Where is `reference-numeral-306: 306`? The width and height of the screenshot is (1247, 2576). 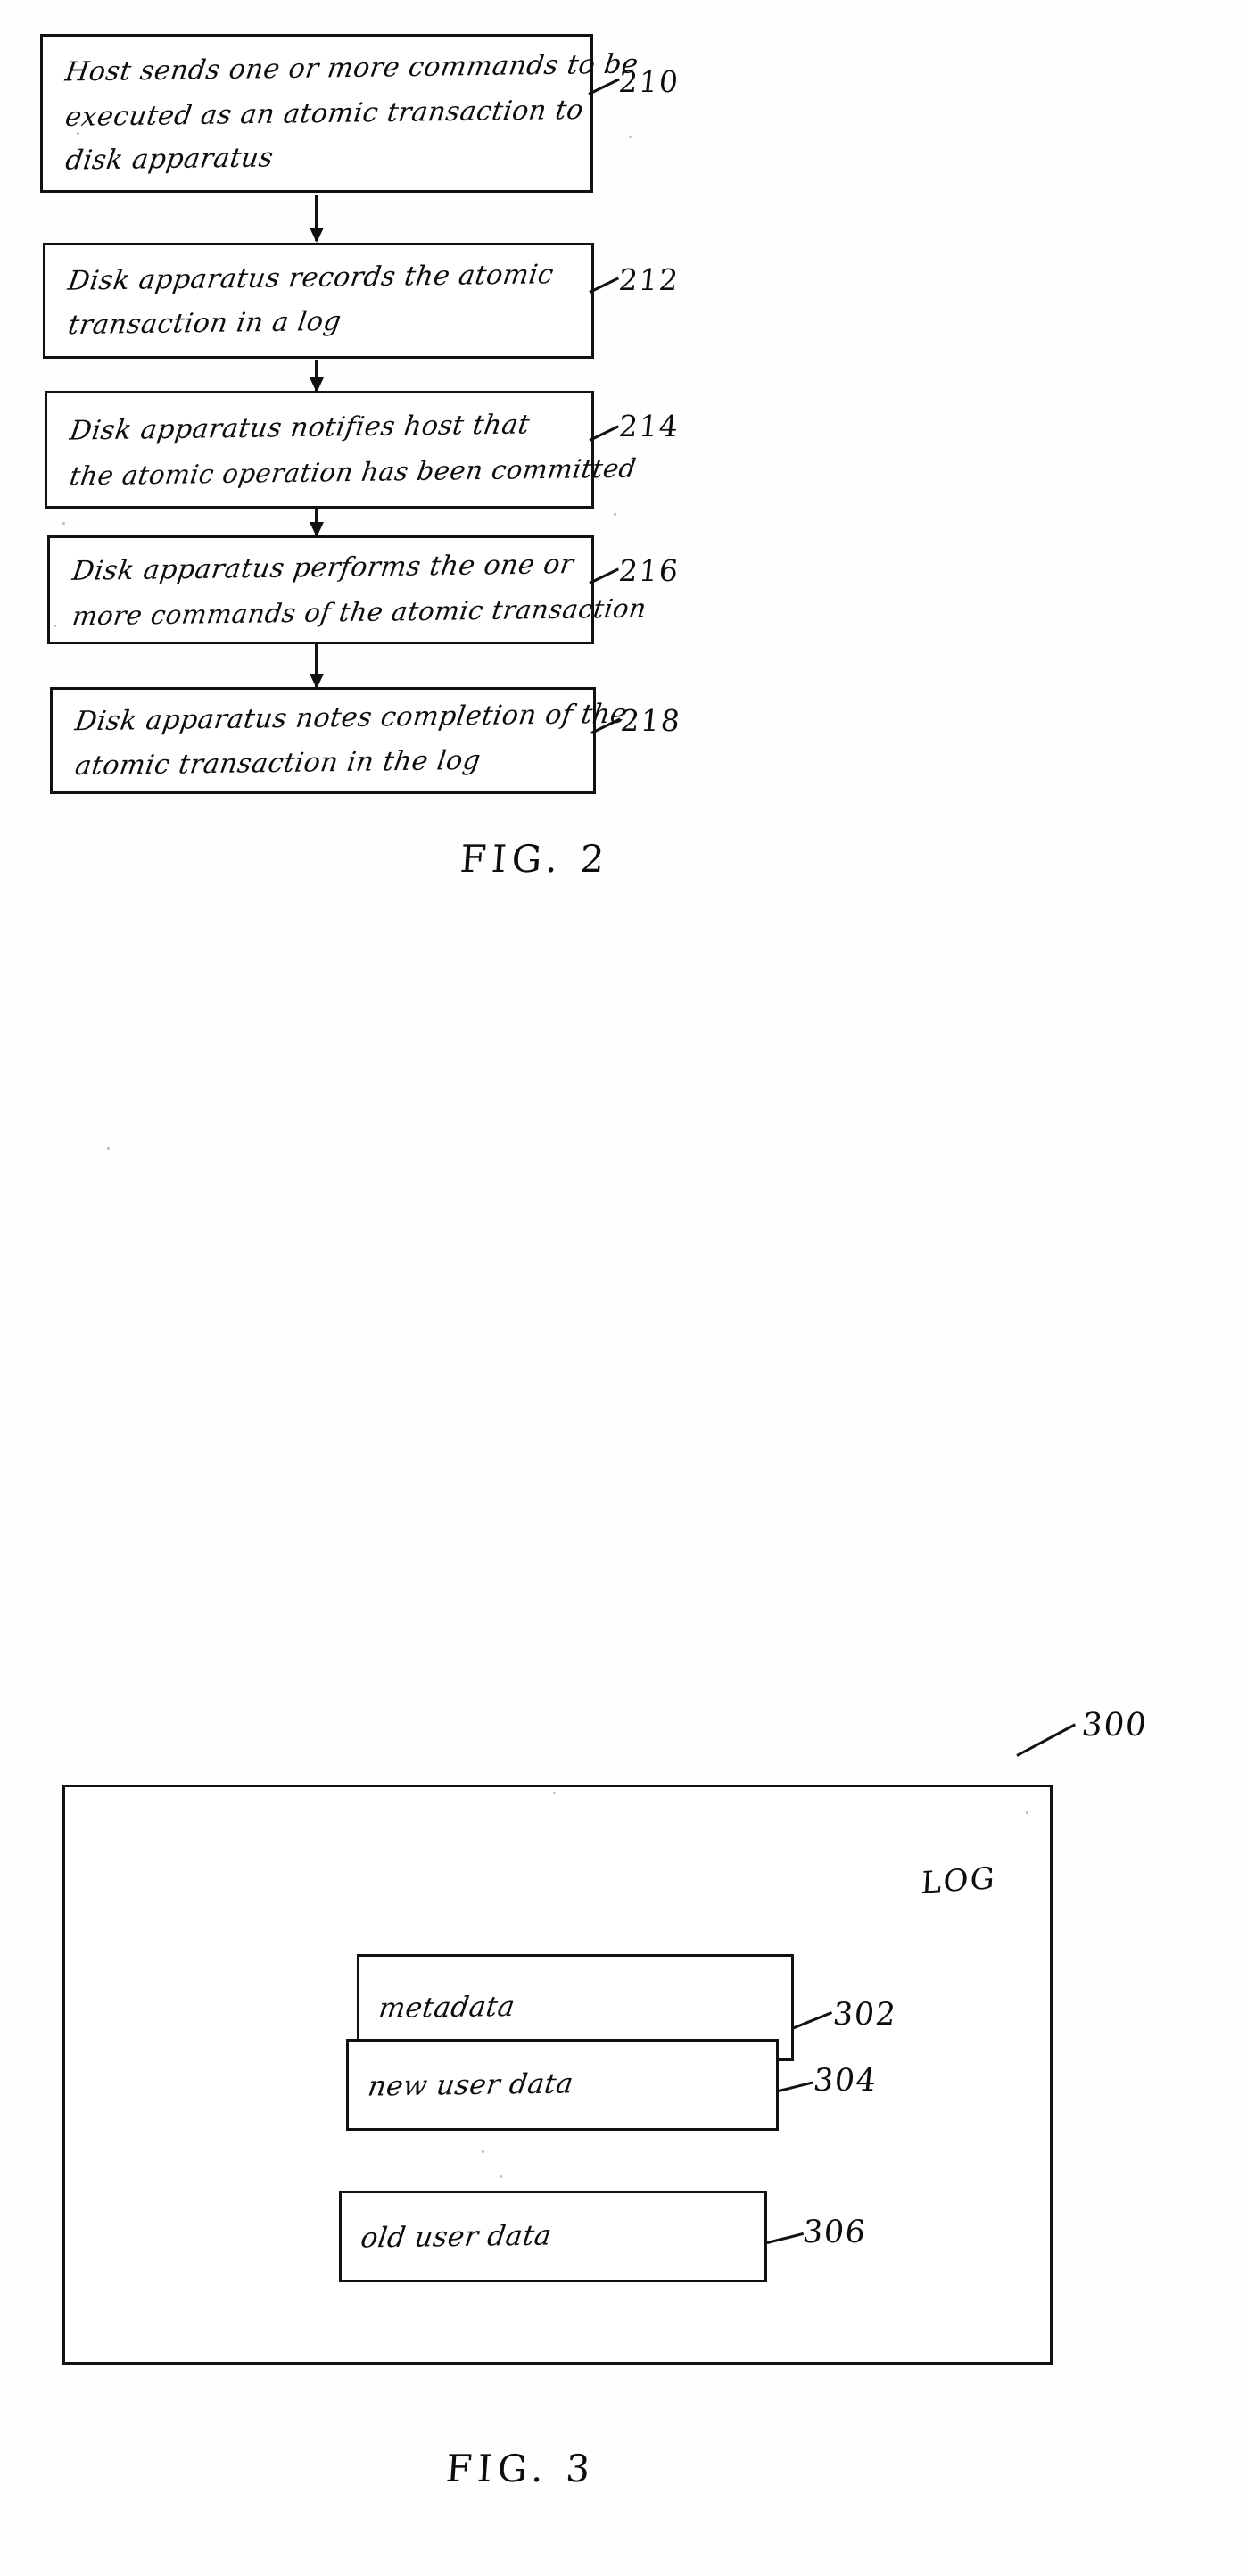 reference-numeral-306: 306 is located at coordinates (834, 2232).